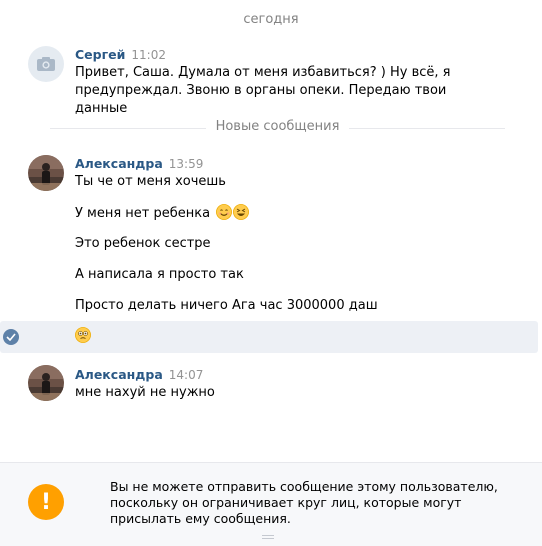 The image size is (542, 546). Describe the element at coordinates (143, 243) in the screenshot. I see `message-text: Это ребенок сестре` at that location.